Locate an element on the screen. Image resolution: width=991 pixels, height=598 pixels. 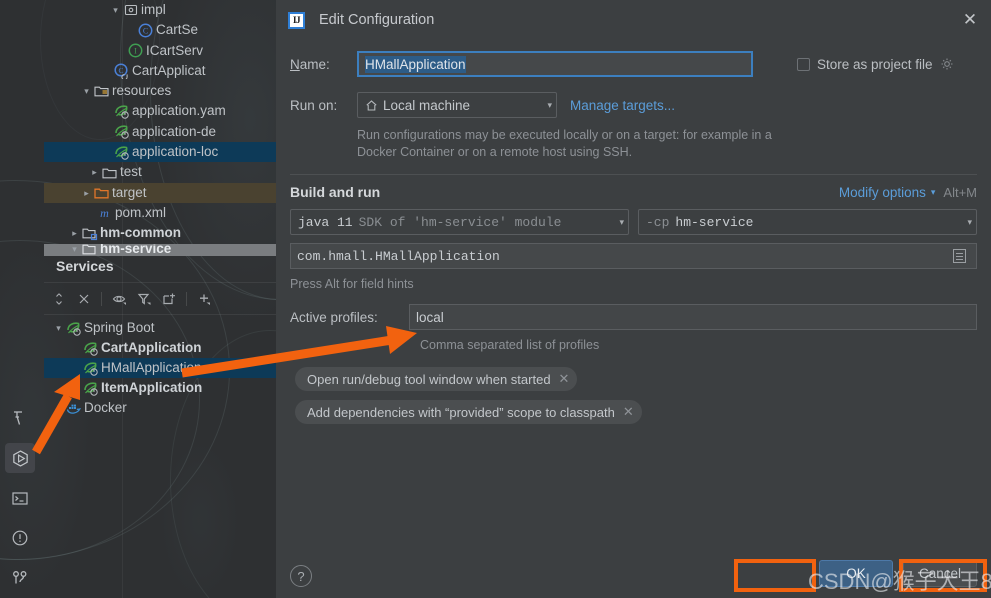
services-tree-row: CartApplication is located at coordinates (160, 348).